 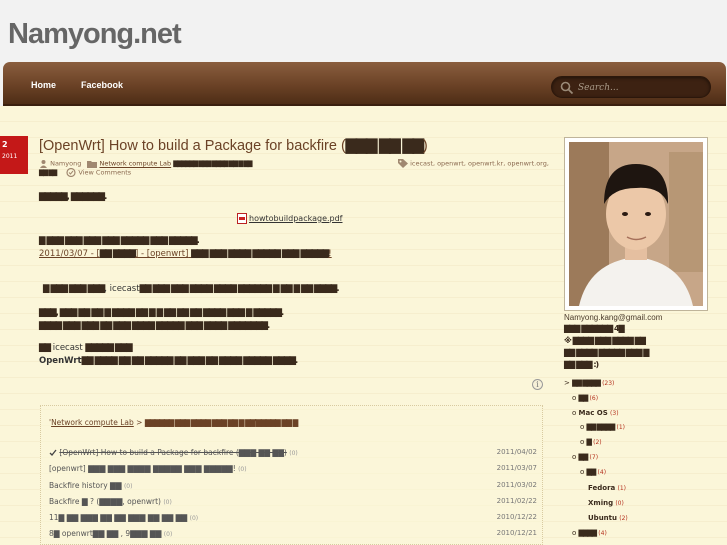 I want to click on file-name: howtobuildpackage.pdf, so click(x=296, y=218).